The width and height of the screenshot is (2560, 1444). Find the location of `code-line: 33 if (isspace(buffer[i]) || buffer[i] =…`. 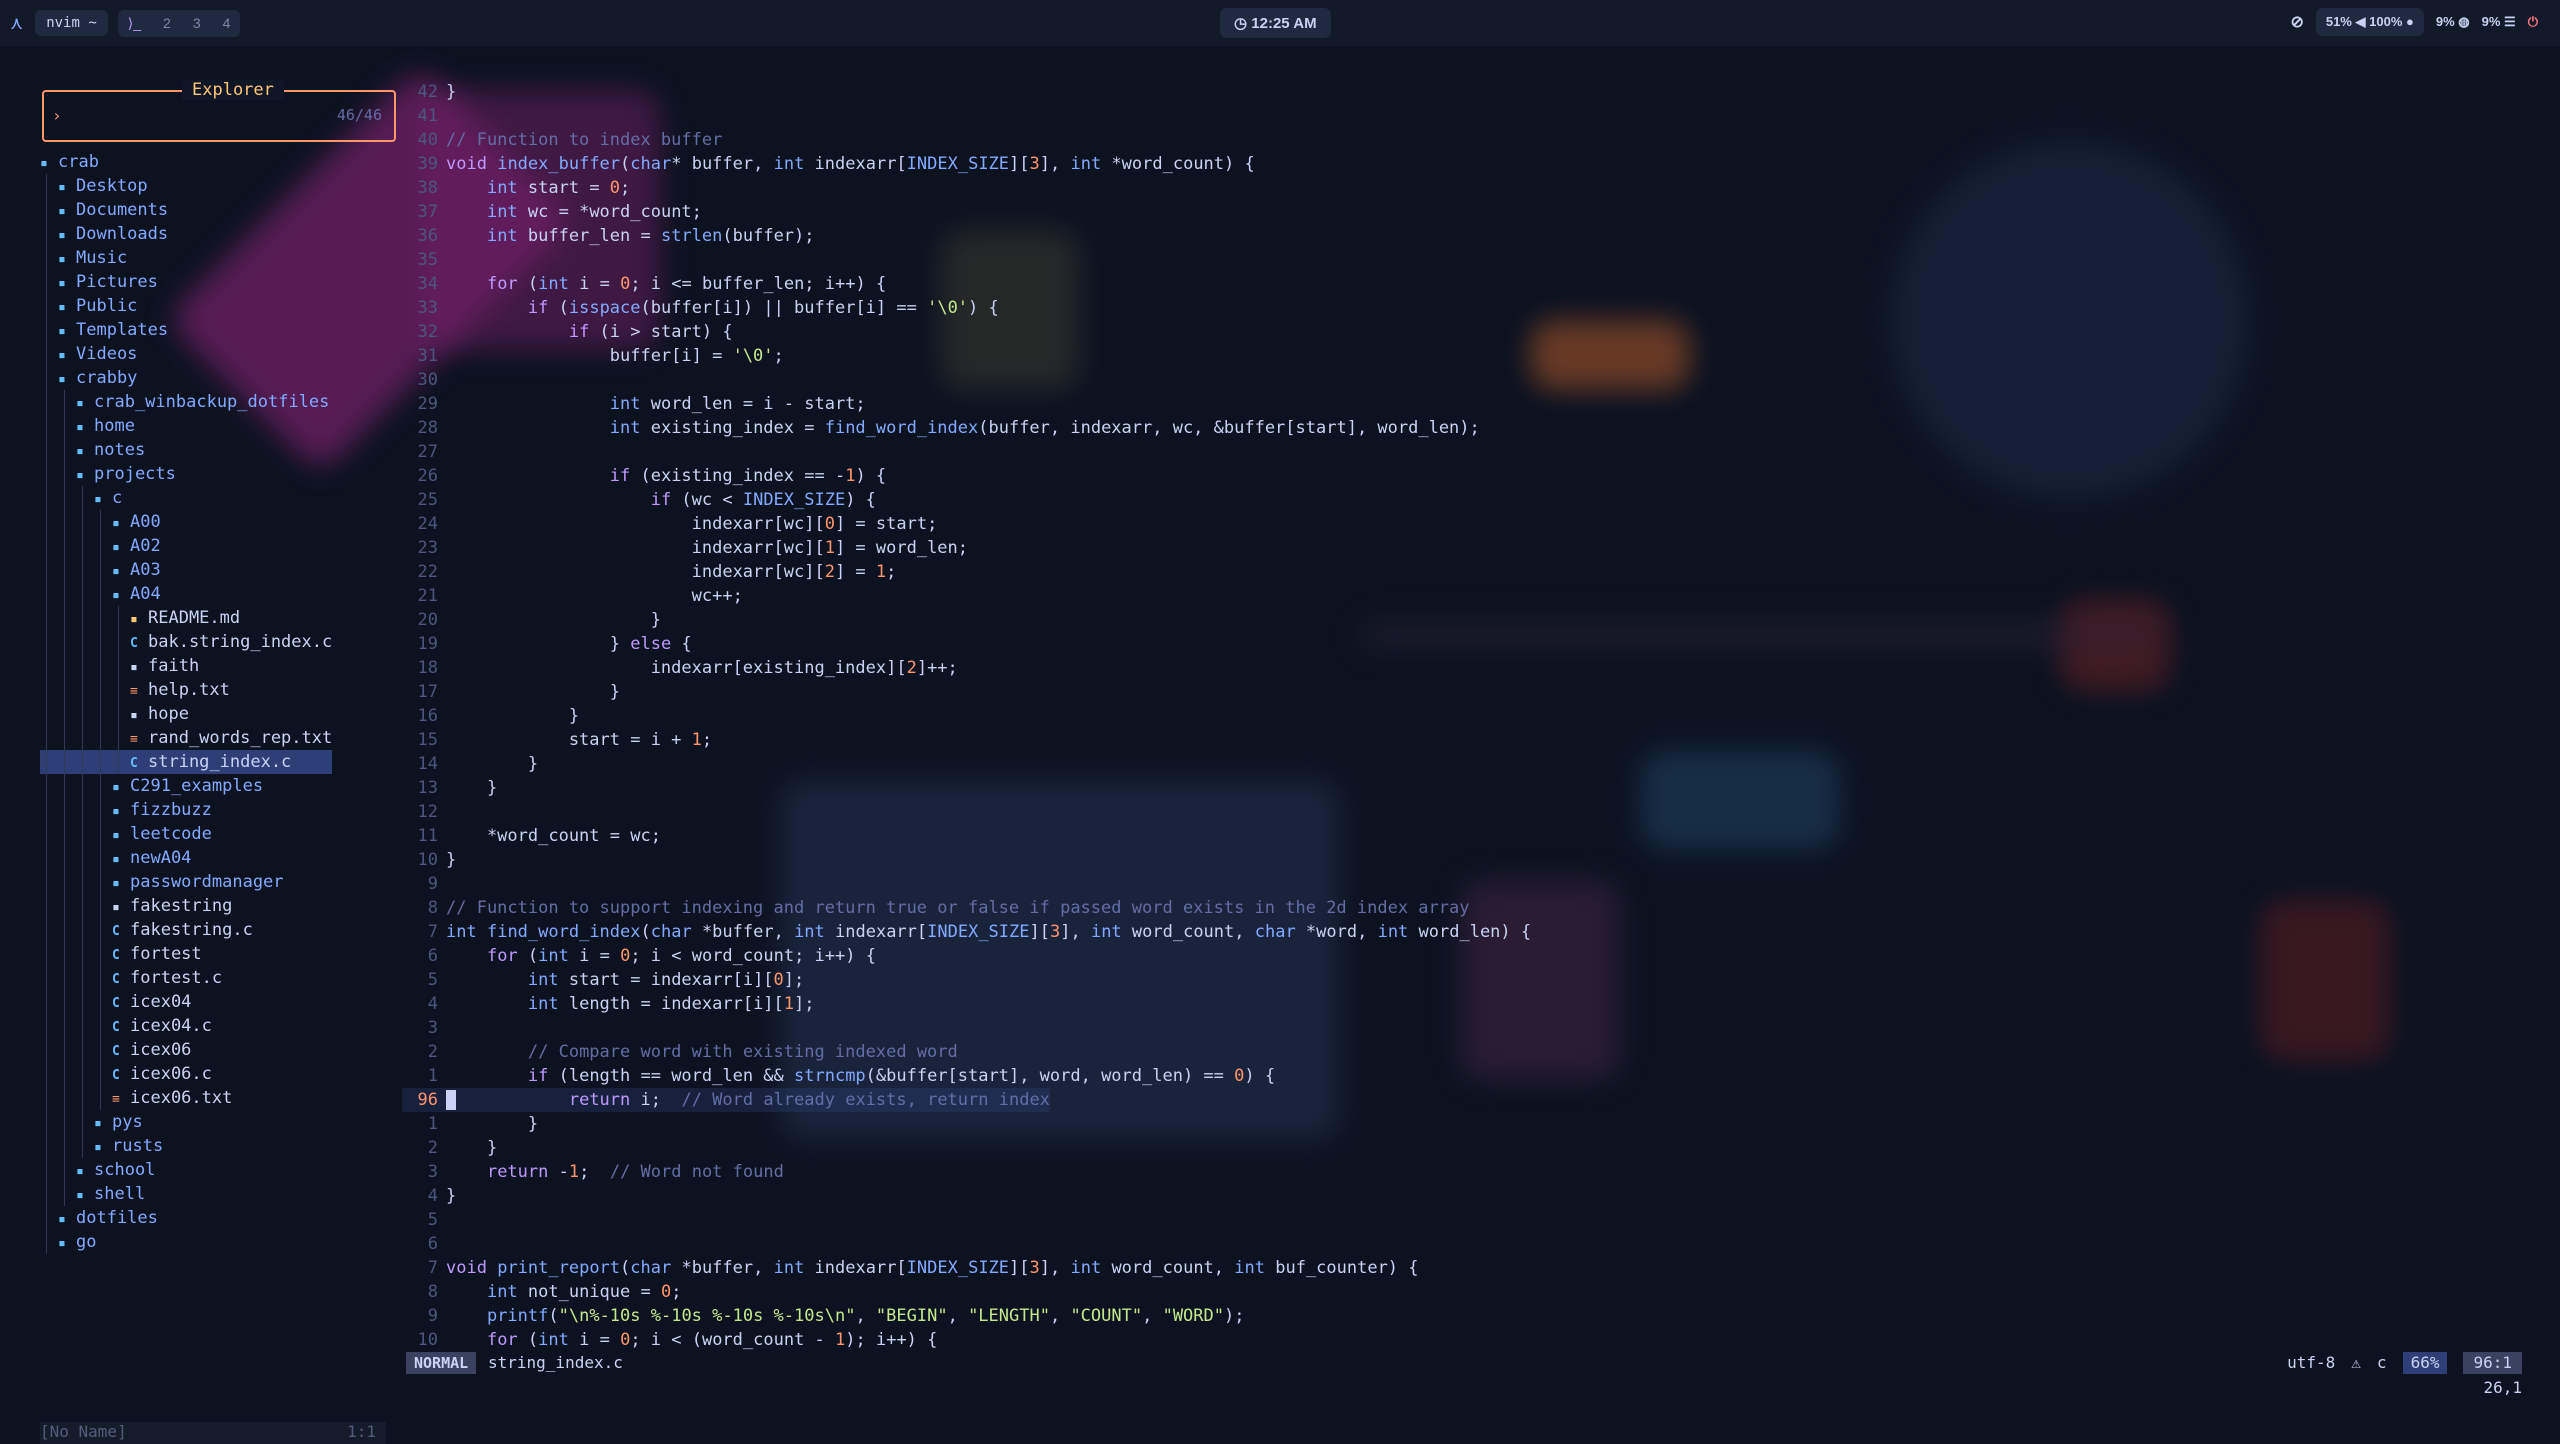

code-line: 33 if (isspace(buffer[i]) || buffer[i] =… is located at coordinates (700, 308).